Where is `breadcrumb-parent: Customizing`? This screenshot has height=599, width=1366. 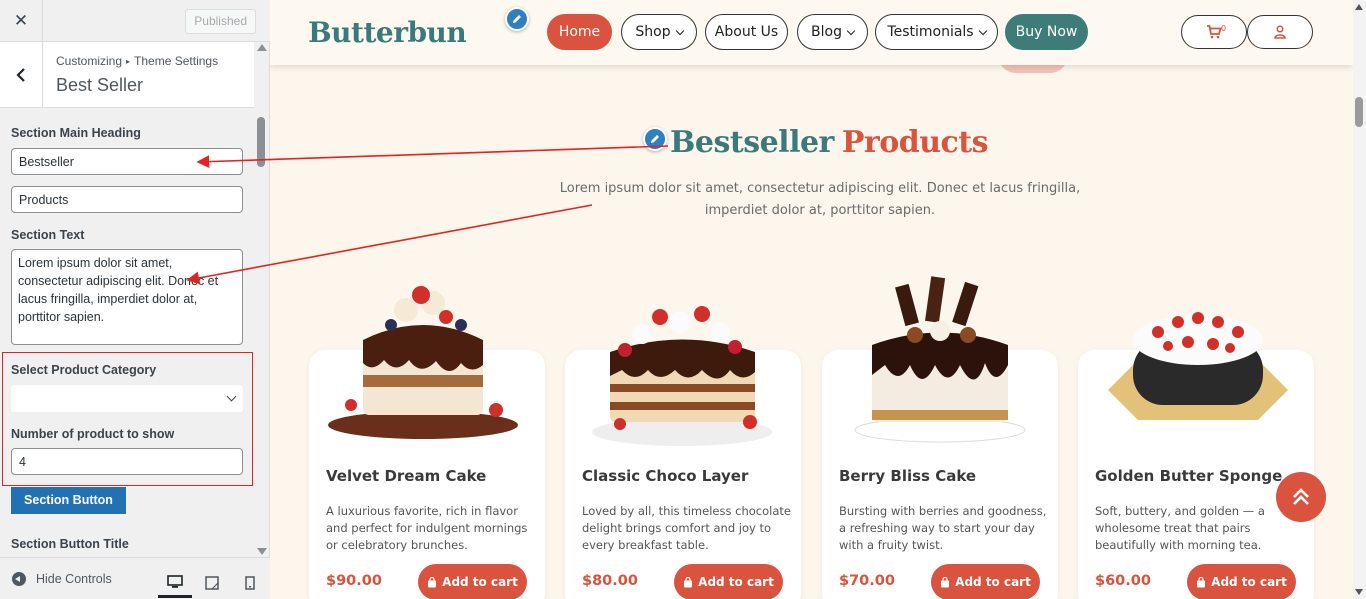
breadcrumb-parent: Customizing is located at coordinates (89, 61).